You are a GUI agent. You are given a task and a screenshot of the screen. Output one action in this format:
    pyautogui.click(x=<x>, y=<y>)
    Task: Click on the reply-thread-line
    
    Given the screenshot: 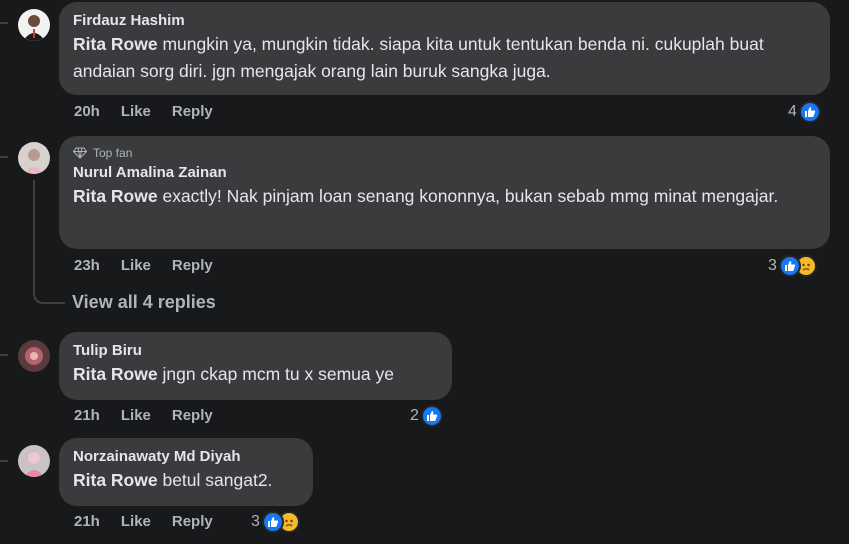 What is the action you would take?
    pyautogui.click(x=34, y=236)
    